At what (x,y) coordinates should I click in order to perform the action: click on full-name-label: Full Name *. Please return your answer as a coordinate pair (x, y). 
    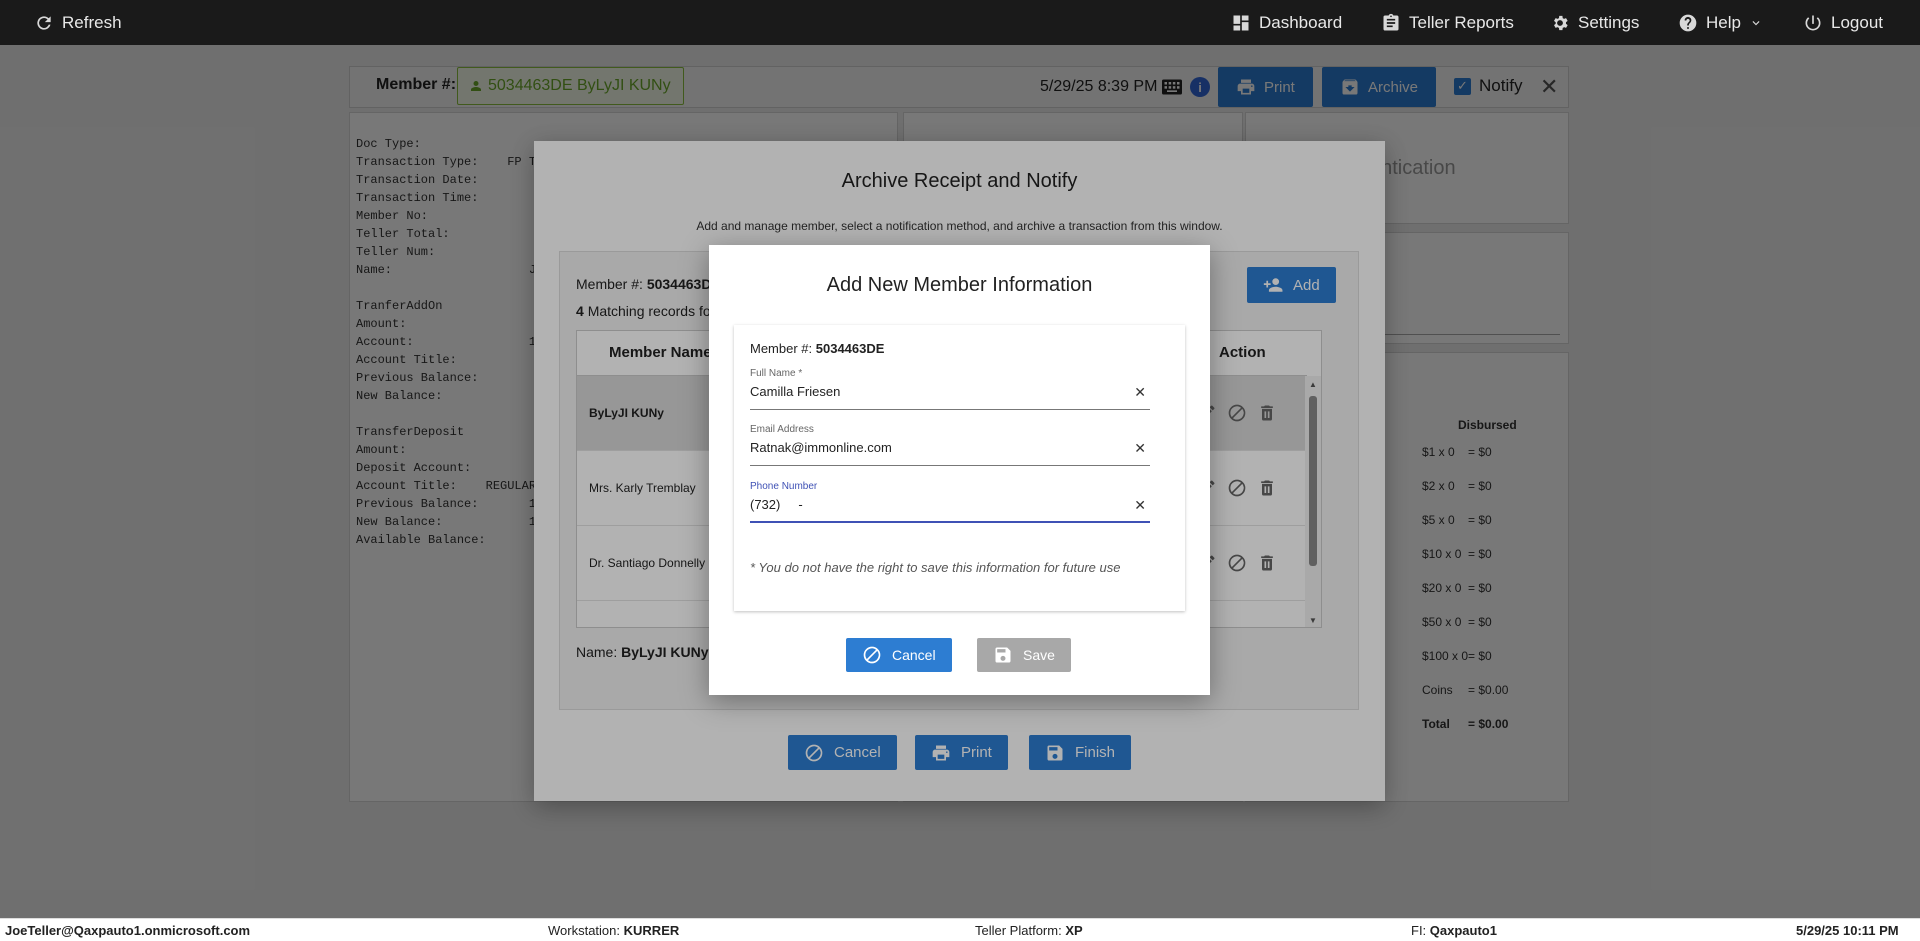
    Looking at the image, I should click on (776, 373).